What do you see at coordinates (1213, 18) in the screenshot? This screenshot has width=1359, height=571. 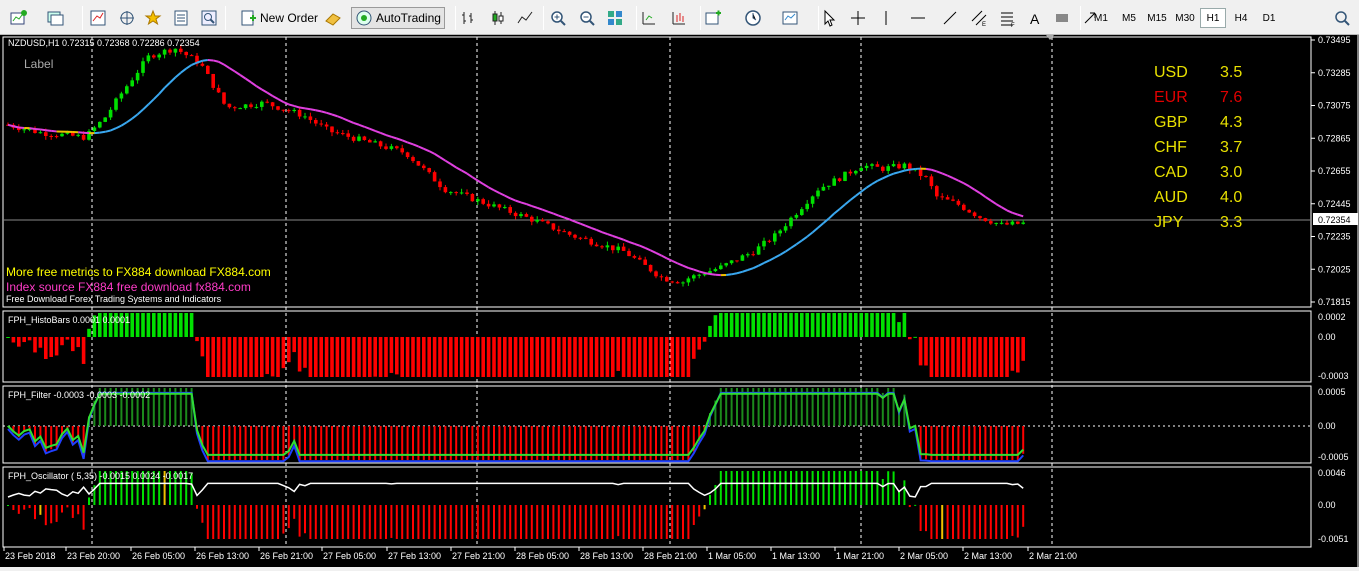 I see `timeframe-h1: H1` at bounding box center [1213, 18].